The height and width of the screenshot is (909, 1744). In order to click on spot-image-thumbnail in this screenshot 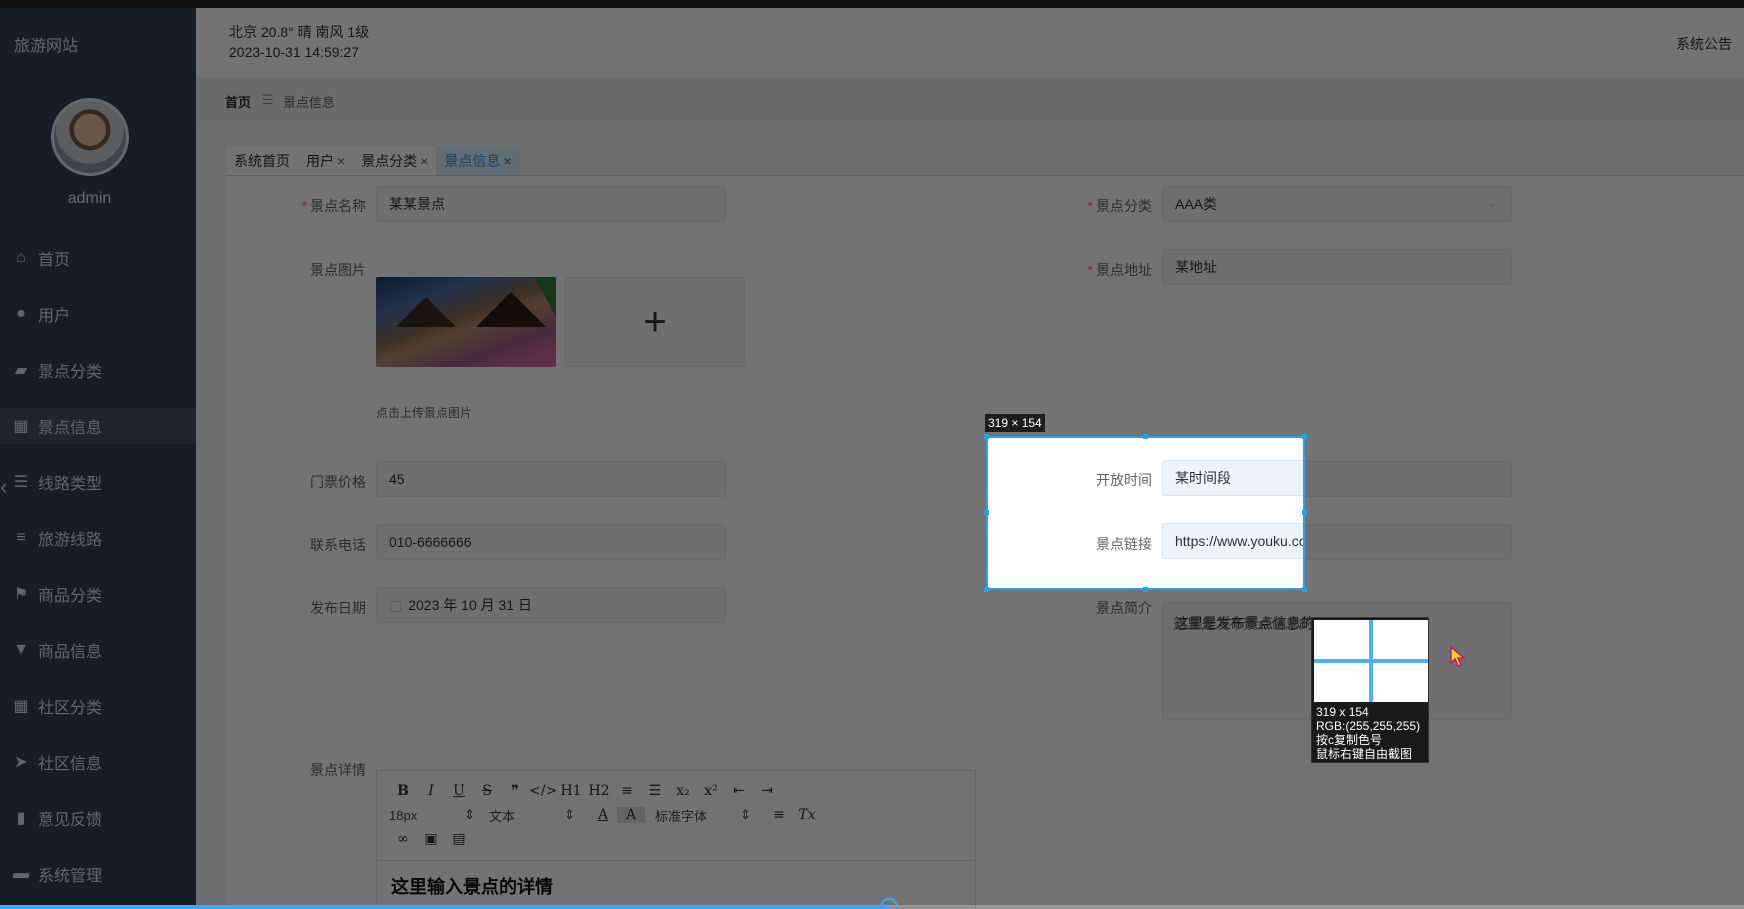, I will do `click(466, 322)`.